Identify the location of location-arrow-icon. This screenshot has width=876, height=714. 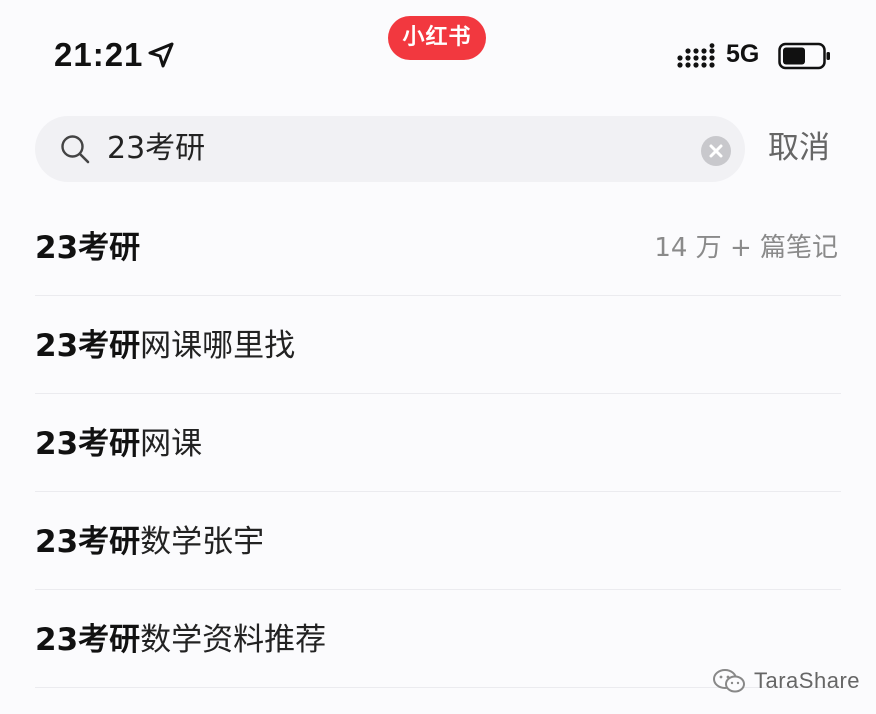
(161, 55).